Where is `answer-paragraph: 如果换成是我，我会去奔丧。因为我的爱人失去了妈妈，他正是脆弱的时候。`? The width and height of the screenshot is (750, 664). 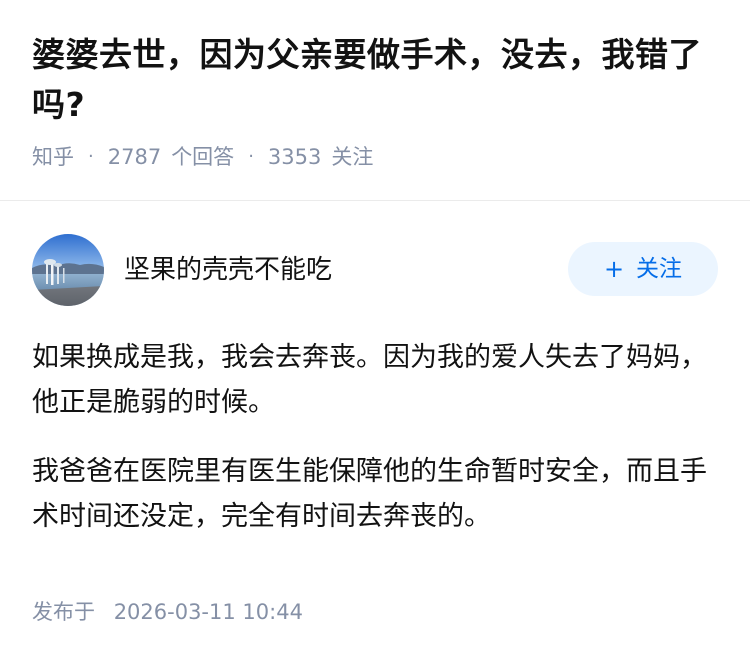 answer-paragraph: 如果换成是我，我会去奔丧。因为我的爱人失去了妈妈，他正是脆弱的时候。 is located at coordinates (369, 380).